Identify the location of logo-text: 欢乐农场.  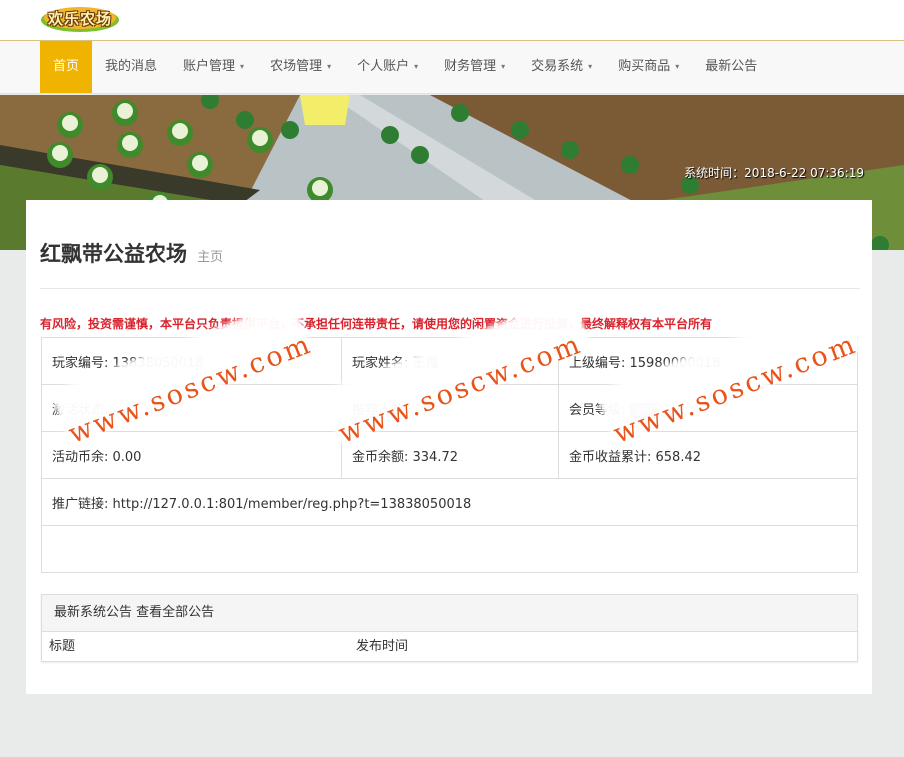
(79, 19).